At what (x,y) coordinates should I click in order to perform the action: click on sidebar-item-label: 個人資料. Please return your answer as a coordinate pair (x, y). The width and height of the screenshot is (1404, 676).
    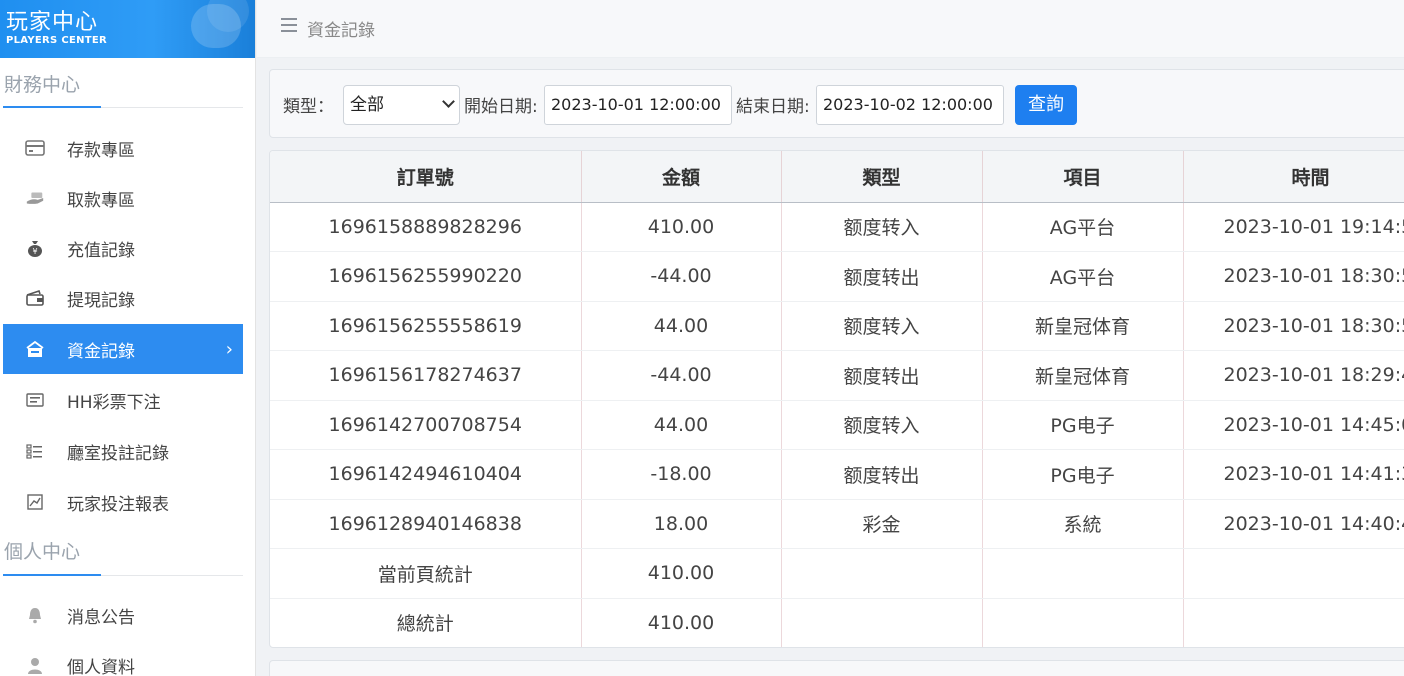
    Looking at the image, I should click on (101, 666).